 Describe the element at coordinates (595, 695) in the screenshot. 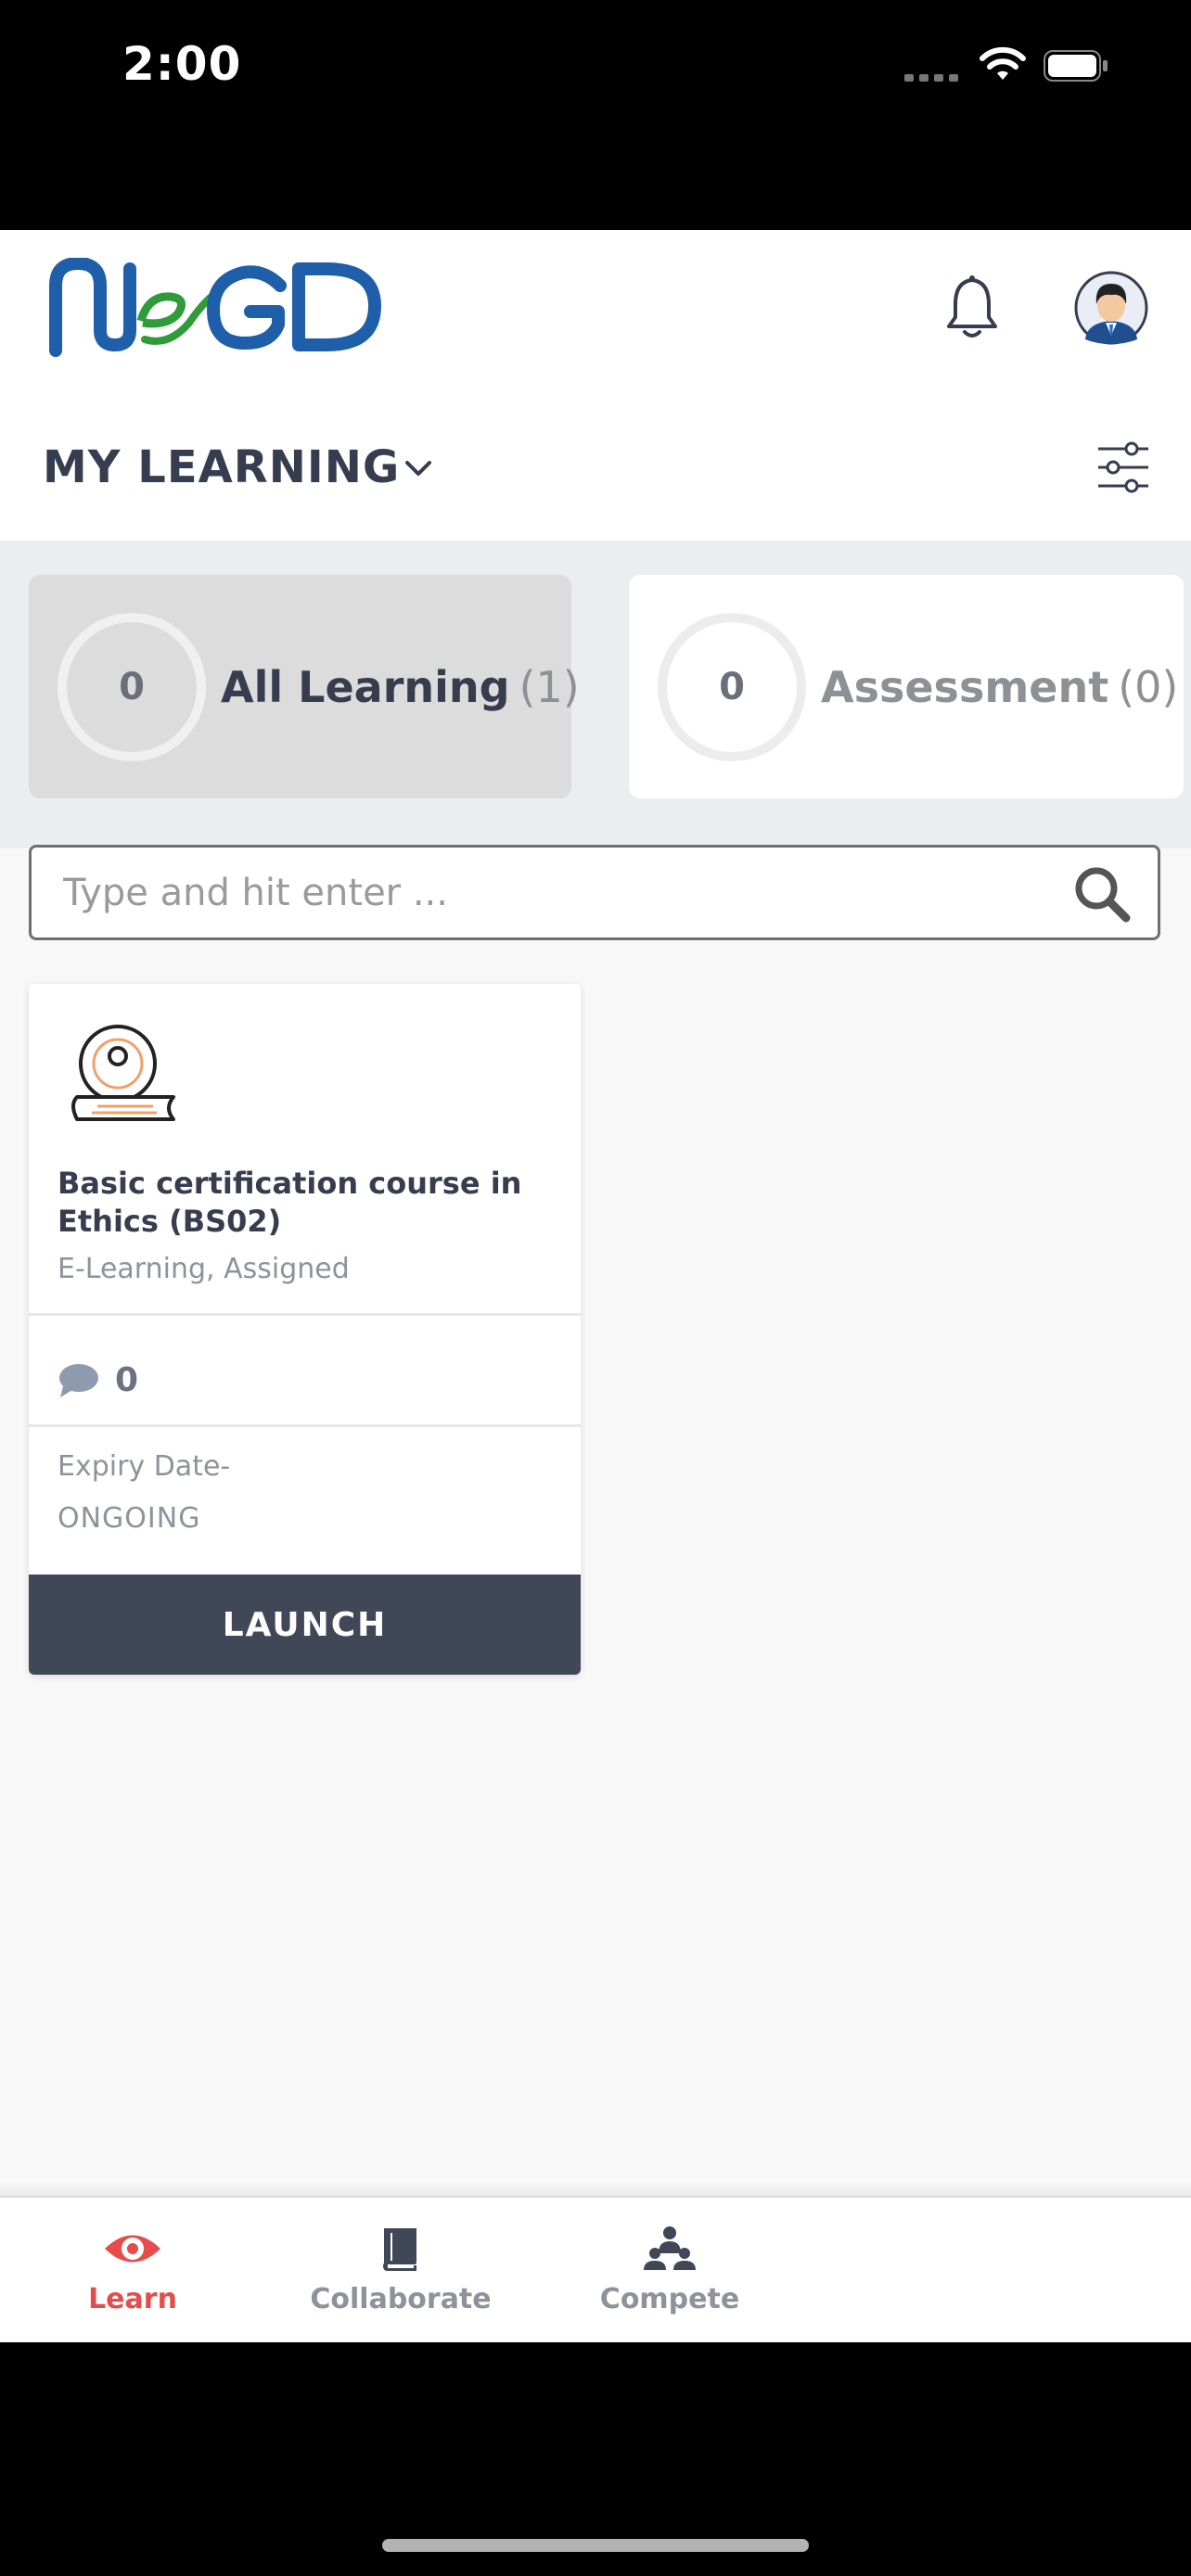

I see `learning-tabs: 0 All Learning (1) 0 Assessment (0)` at that location.